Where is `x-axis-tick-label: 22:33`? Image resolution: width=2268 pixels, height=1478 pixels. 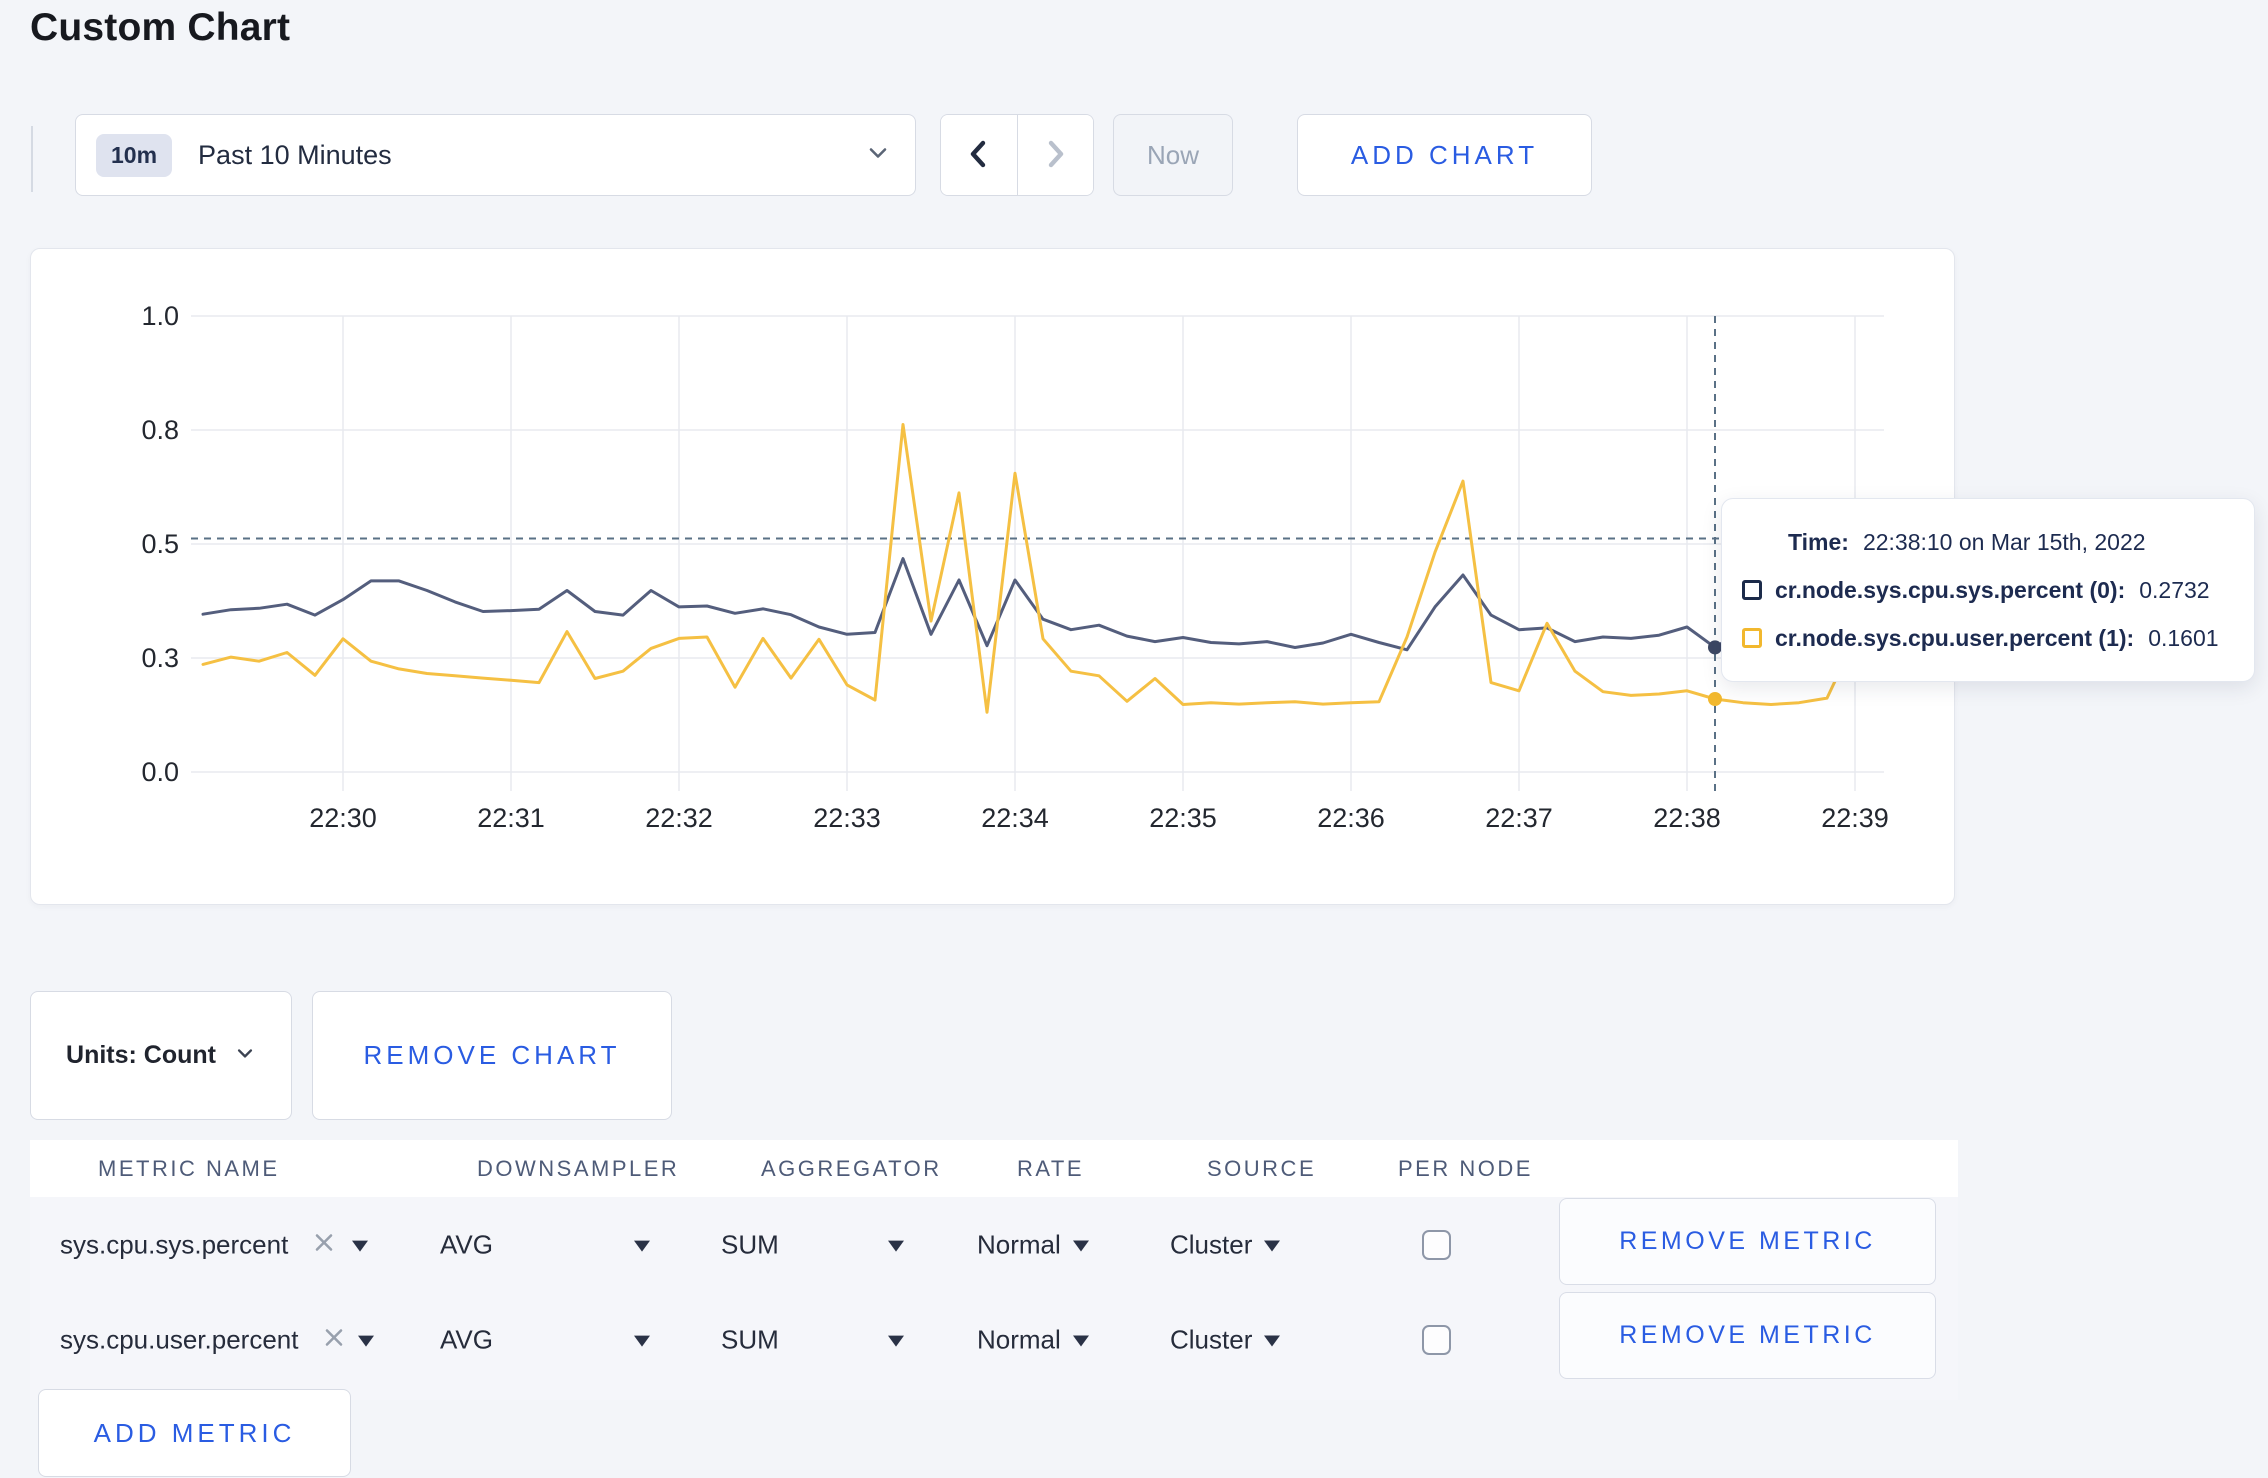
x-axis-tick-label: 22:33 is located at coordinates (847, 818).